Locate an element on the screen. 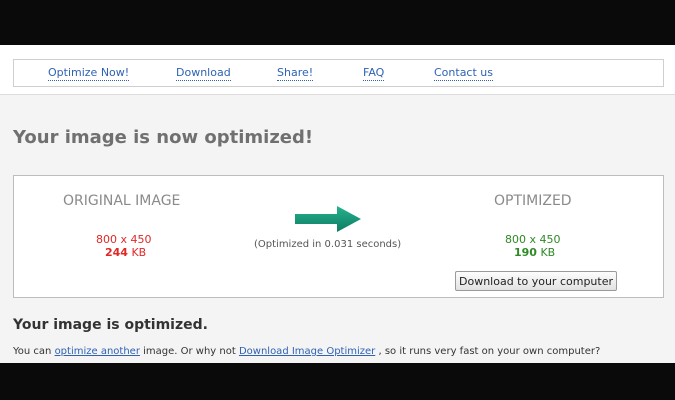 The image size is (675, 400). optimized-size-value: 190 is located at coordinates (525, 252).